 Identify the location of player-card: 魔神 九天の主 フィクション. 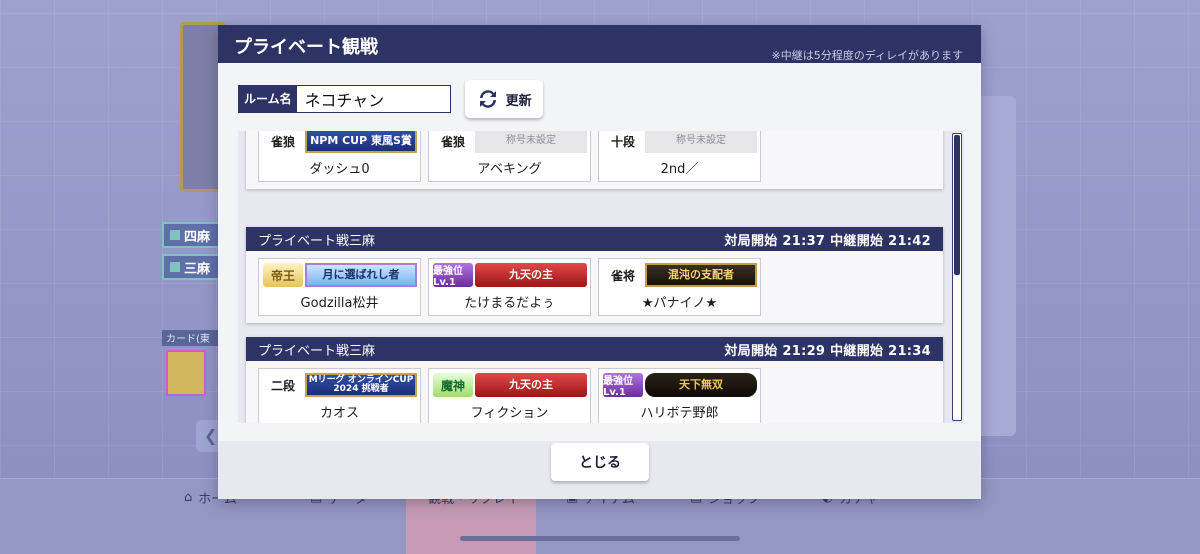
(509, 395).